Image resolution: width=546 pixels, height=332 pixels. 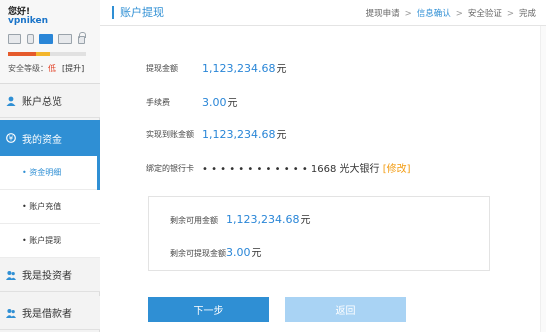 What do you see at coordinates (50, 207) in the screenshot?
I see `sub-item-recharge: • 账户充值` at bounding box center [50, 207].